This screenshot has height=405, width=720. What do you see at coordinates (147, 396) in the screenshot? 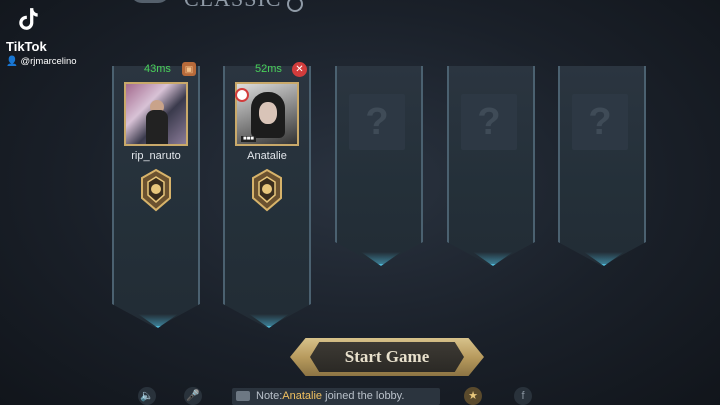
I see `speaker-icon: 🔈` at bounding box center [147, 396].